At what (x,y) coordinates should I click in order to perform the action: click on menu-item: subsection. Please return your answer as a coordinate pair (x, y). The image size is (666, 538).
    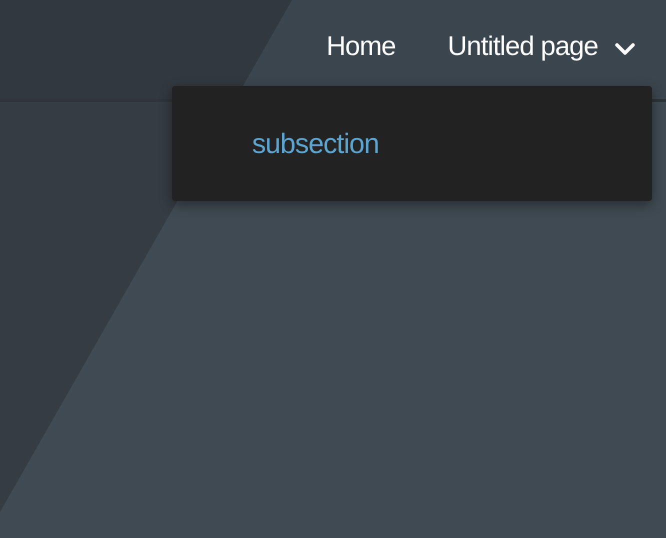
    Looking at the image, I should click on (452, 143).